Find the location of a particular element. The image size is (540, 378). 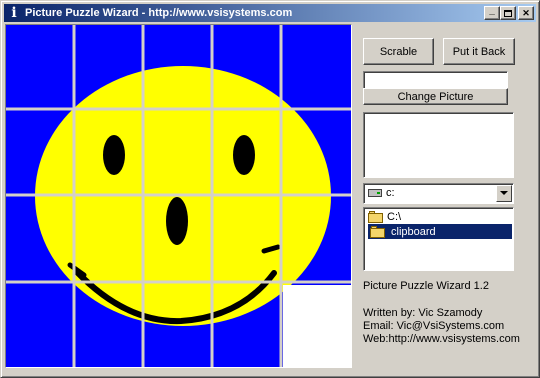

email-text: Email: Vic@VsiSystems.com is located at coordinates (434, 326).